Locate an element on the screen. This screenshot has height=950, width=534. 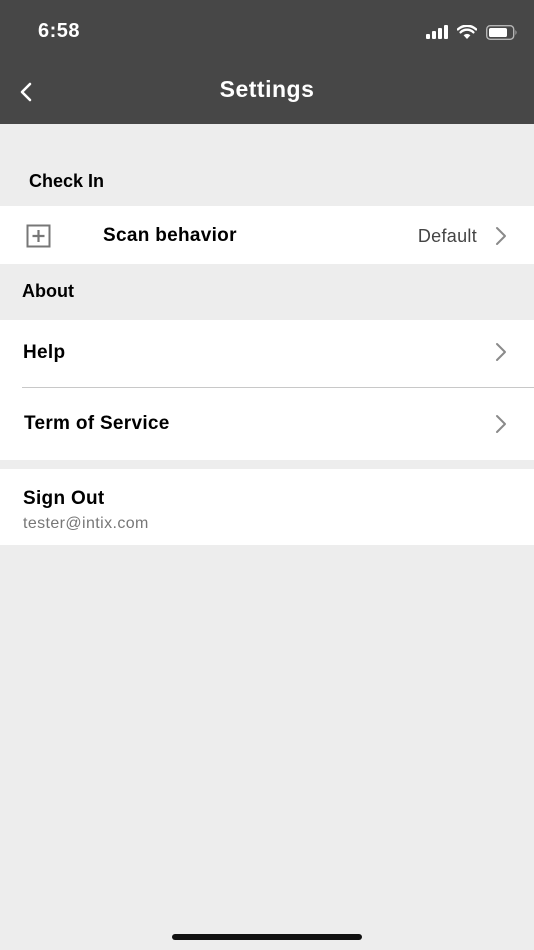
about-group: Help Term of Service is located at coordinates (267, 390).